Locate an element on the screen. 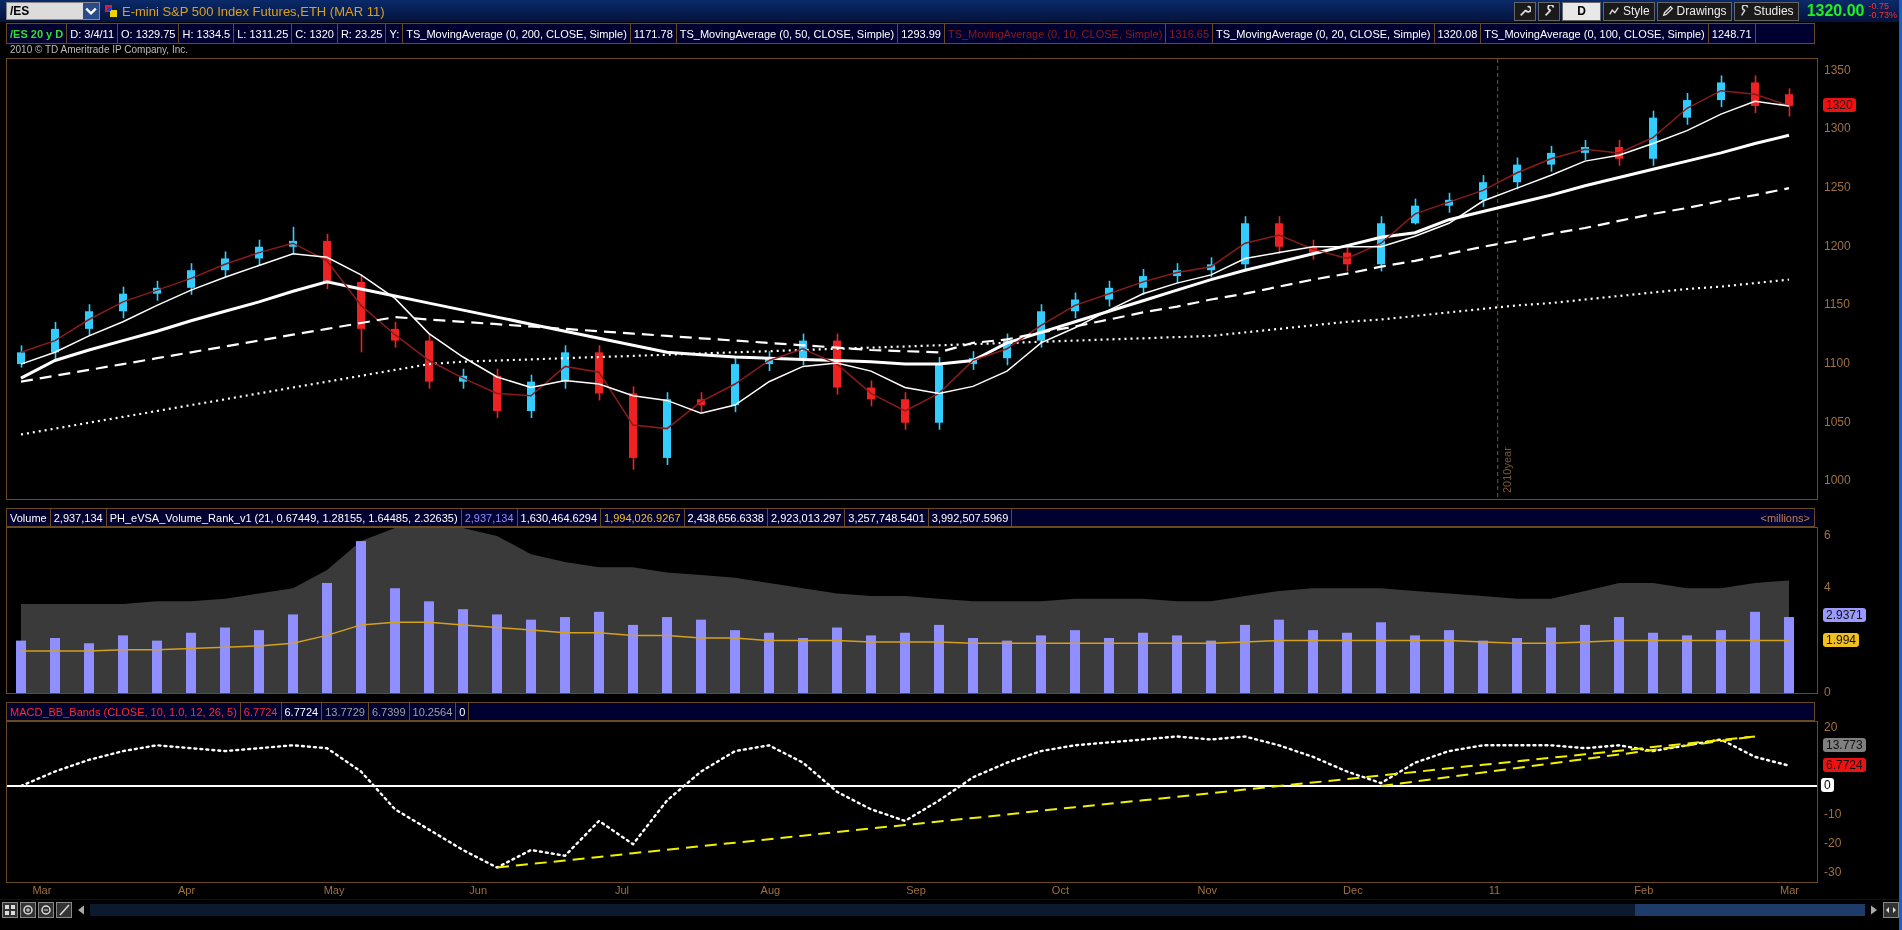  legend-text: 1,994,026.9267 is located at coordinates (643, 517).